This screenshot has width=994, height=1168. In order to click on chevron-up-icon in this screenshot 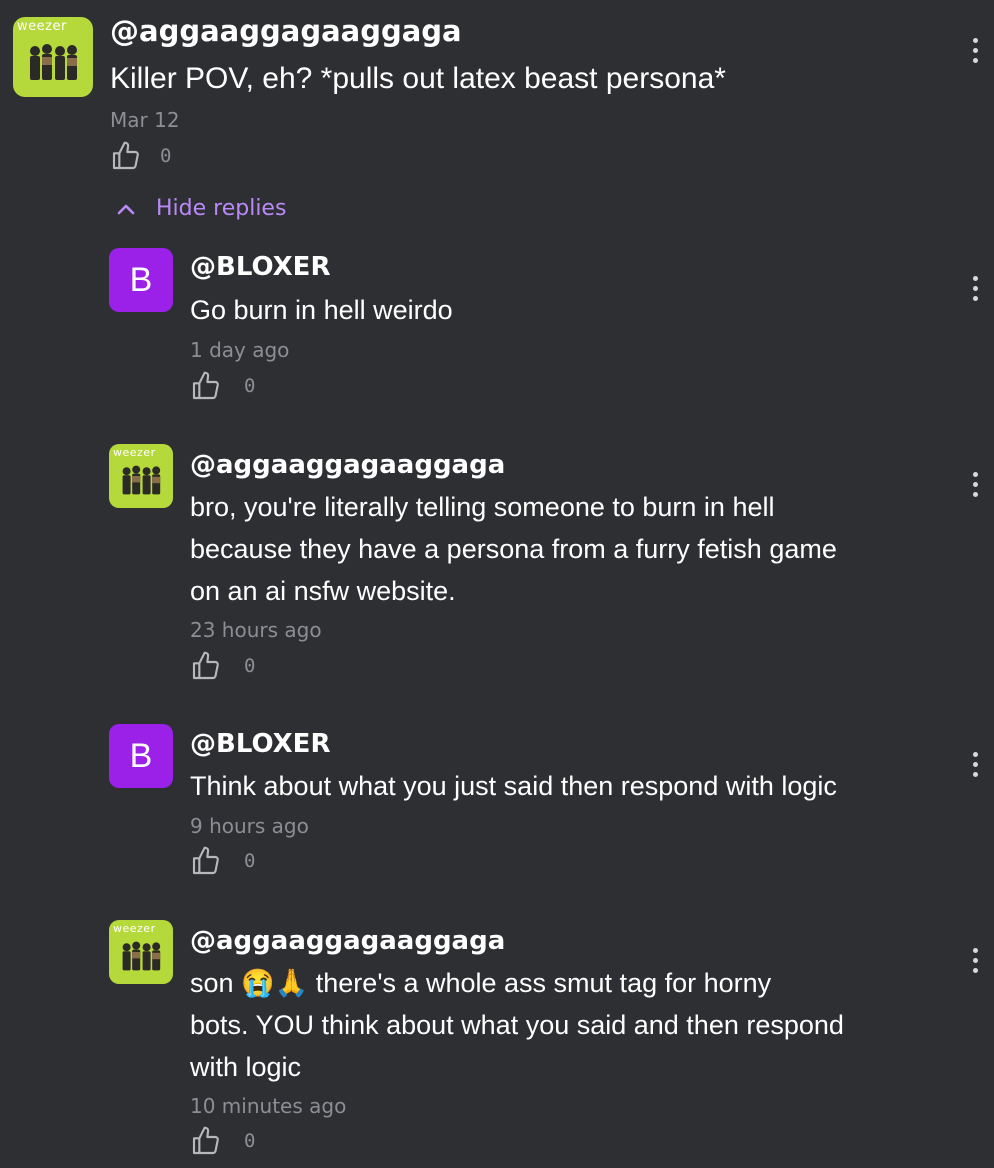, I will do `click(126, 209)`.